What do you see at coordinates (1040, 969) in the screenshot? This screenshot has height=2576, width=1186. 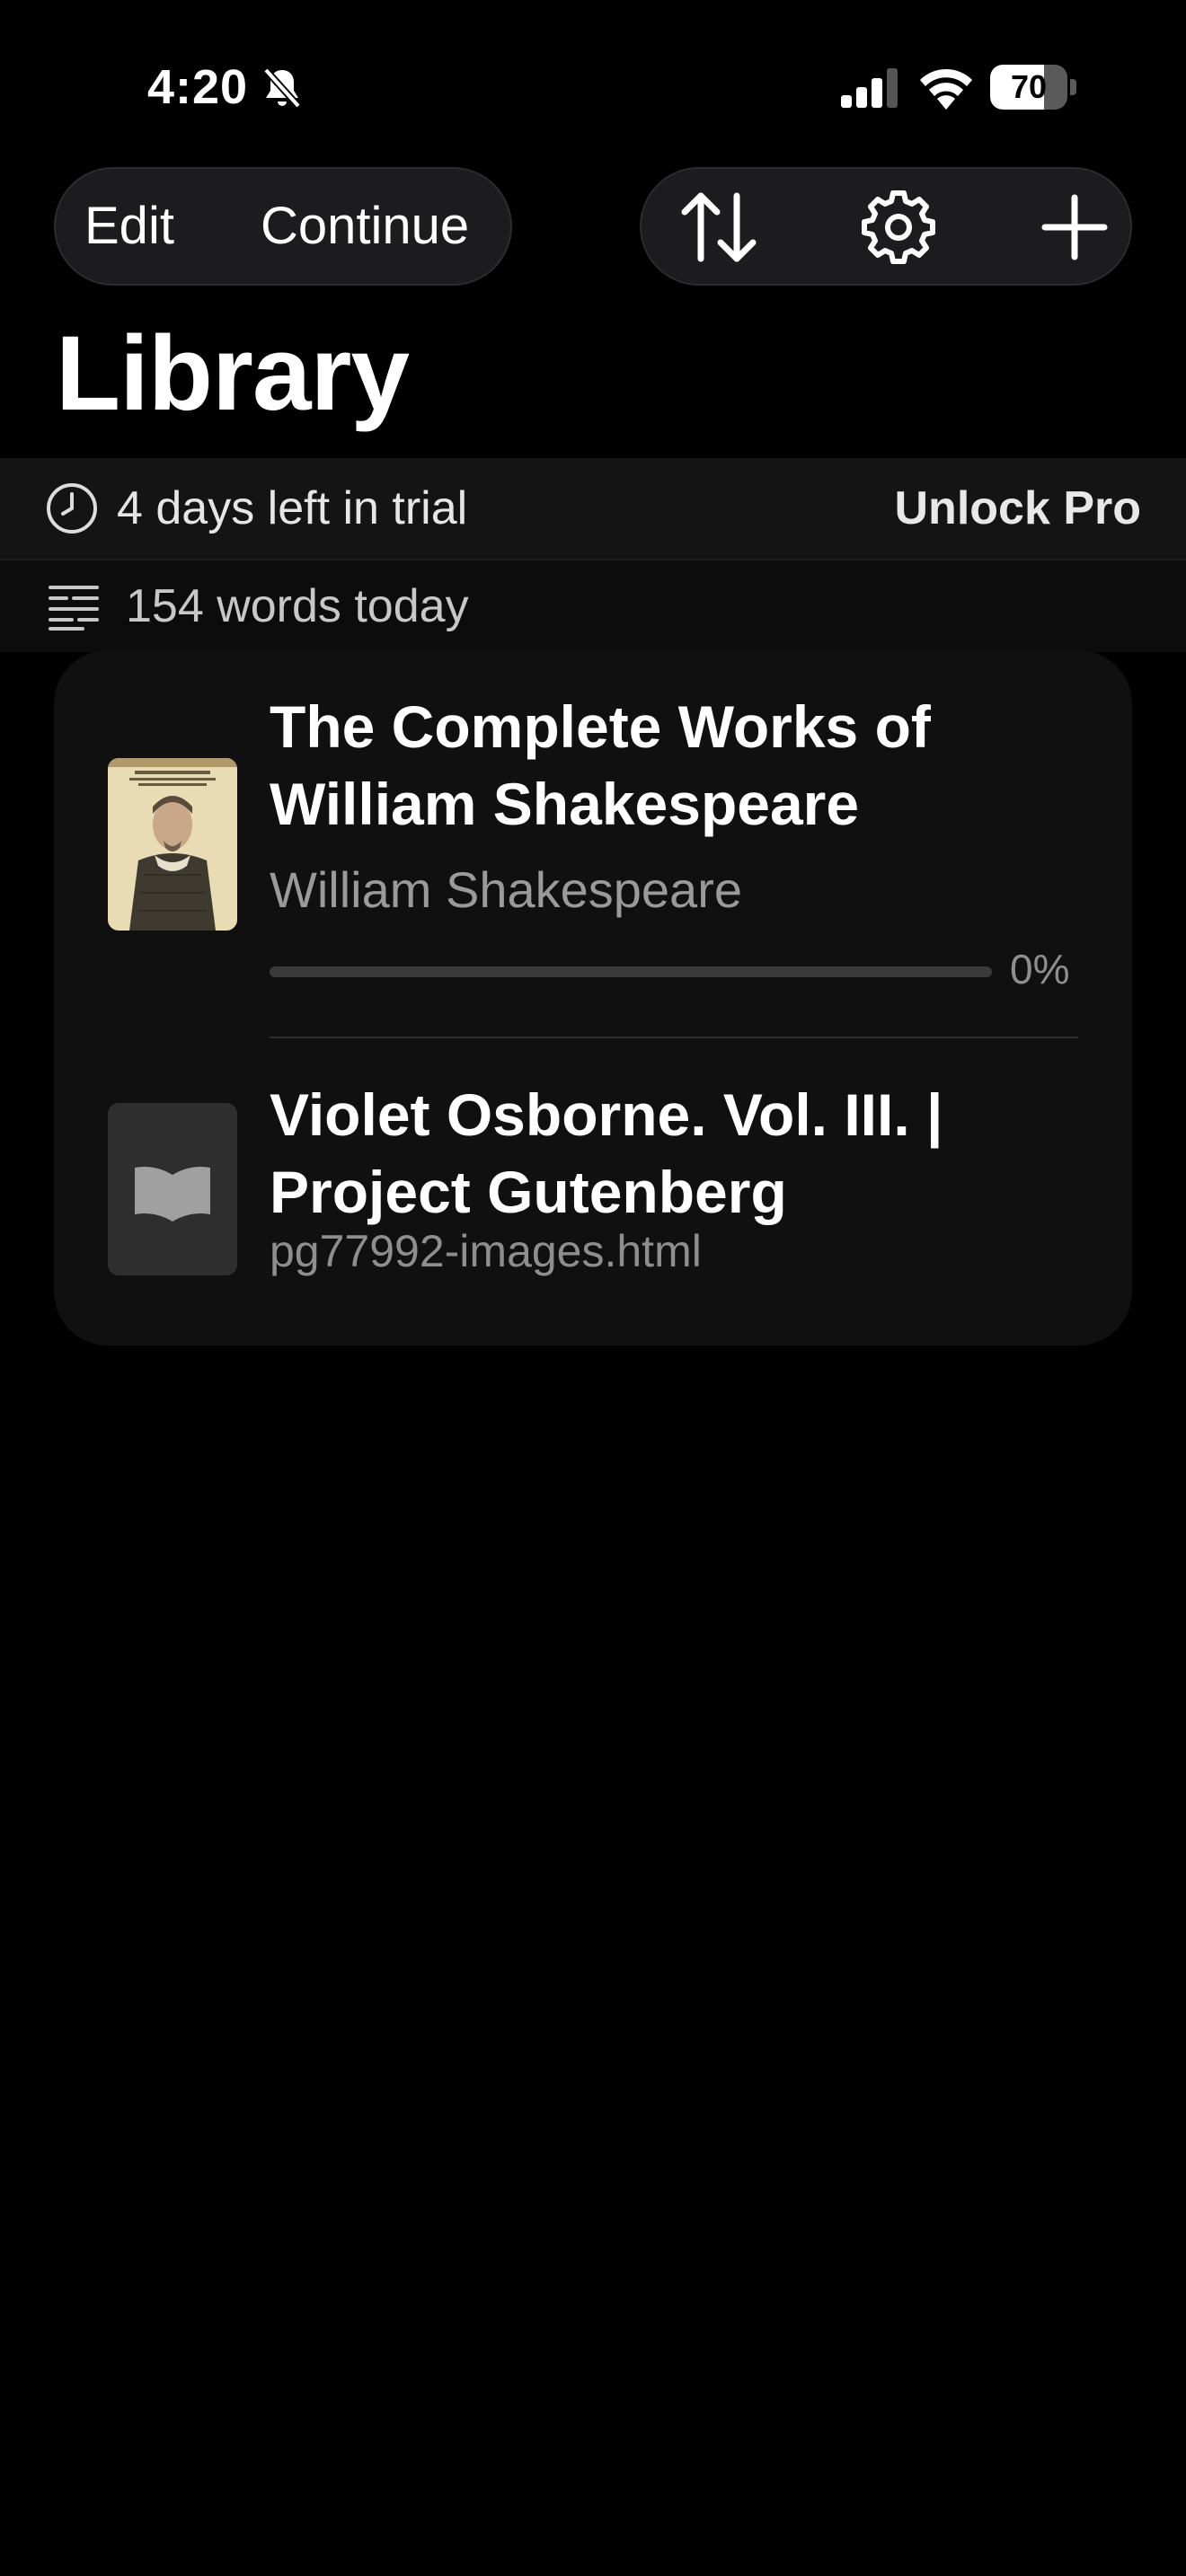 I see `progress-percent: 0%` at bounding box center [1040, 969].